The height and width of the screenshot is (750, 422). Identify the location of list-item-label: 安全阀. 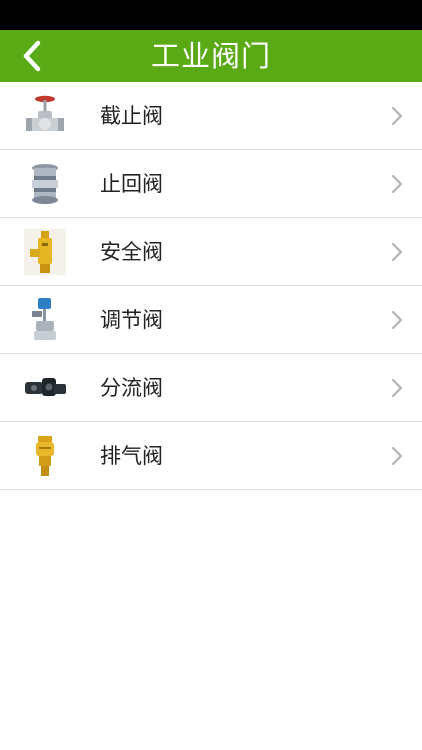
(131, 252).